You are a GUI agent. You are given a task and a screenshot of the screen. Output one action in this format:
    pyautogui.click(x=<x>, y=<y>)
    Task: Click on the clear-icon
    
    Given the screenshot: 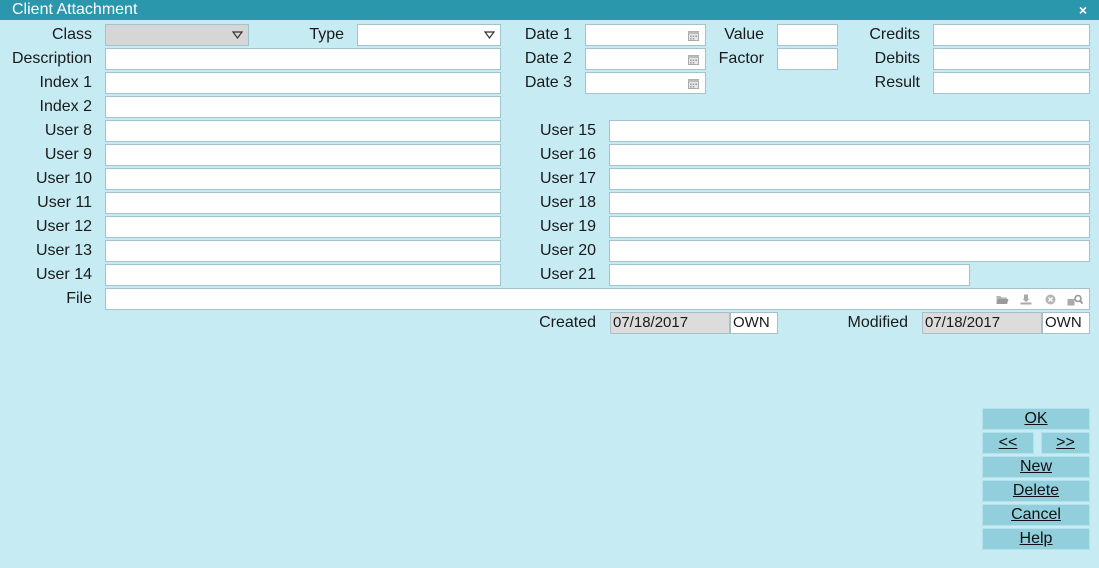 What is the action you would take?
    pyautogui.click(x=1050, y=299)
    